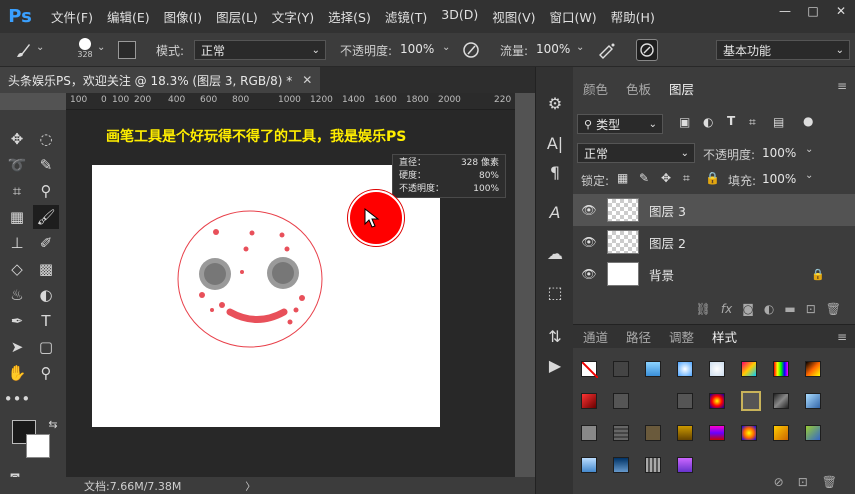 This screenshot has width=855, height=494. What do you see at coordinates (17, 139) in the screenshot?
I see `move-tool-icon: ✥` at bounding box center [17, 139].